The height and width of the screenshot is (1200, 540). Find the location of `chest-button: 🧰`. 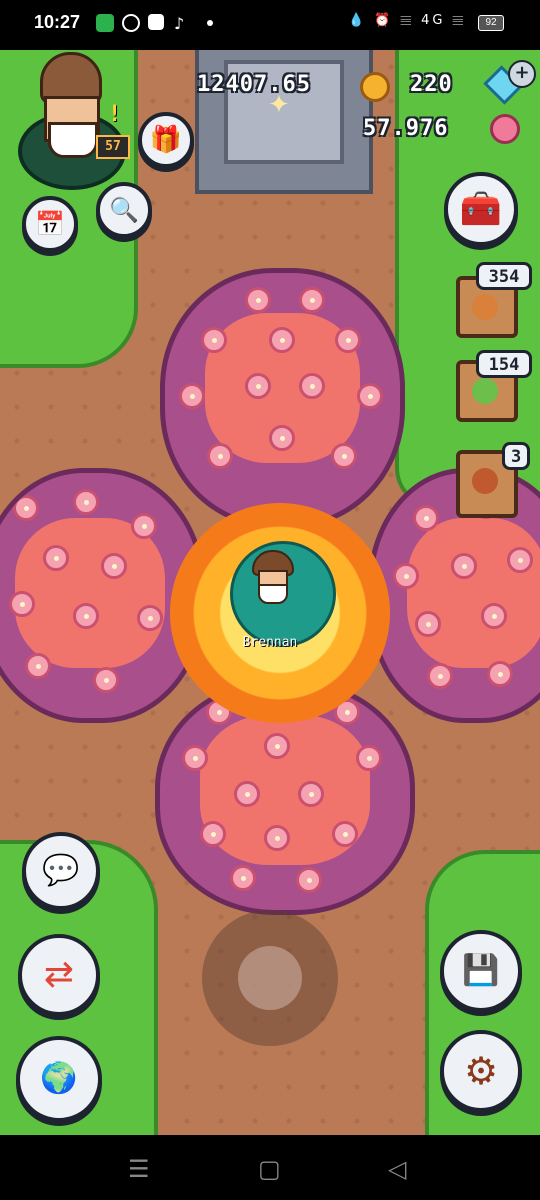

chest-button: 🧰 is located at coordinates (481, 209).